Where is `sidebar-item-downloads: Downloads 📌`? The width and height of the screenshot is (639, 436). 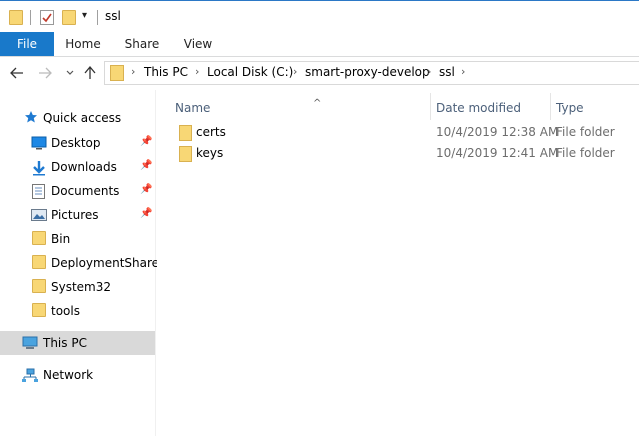
sidebar-item-downloads: Downloads 📌 is located at coordinates (77, 167).